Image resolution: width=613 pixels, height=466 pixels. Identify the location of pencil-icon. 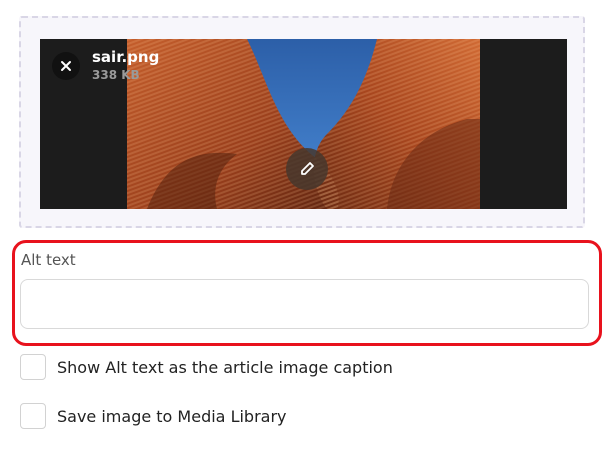
(307, 168).